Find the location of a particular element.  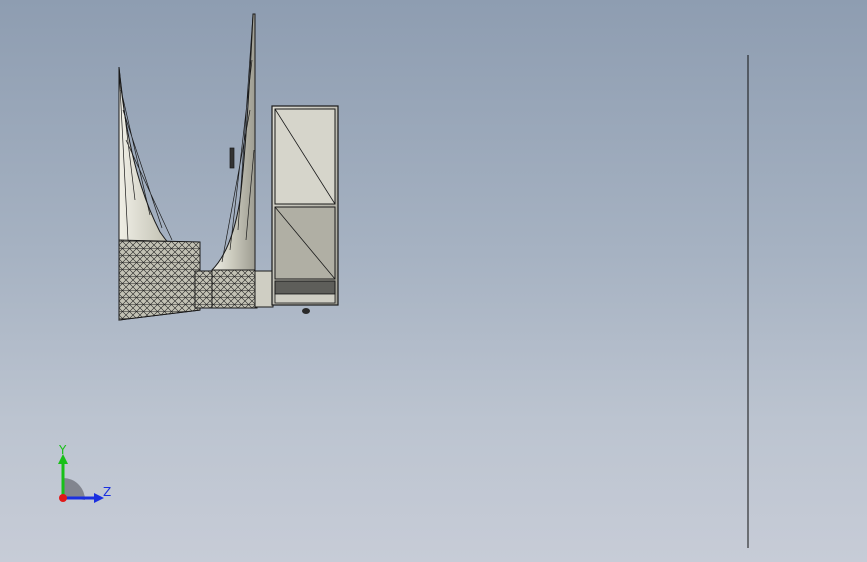

cabinet-box is located at coordinates (305, 209).